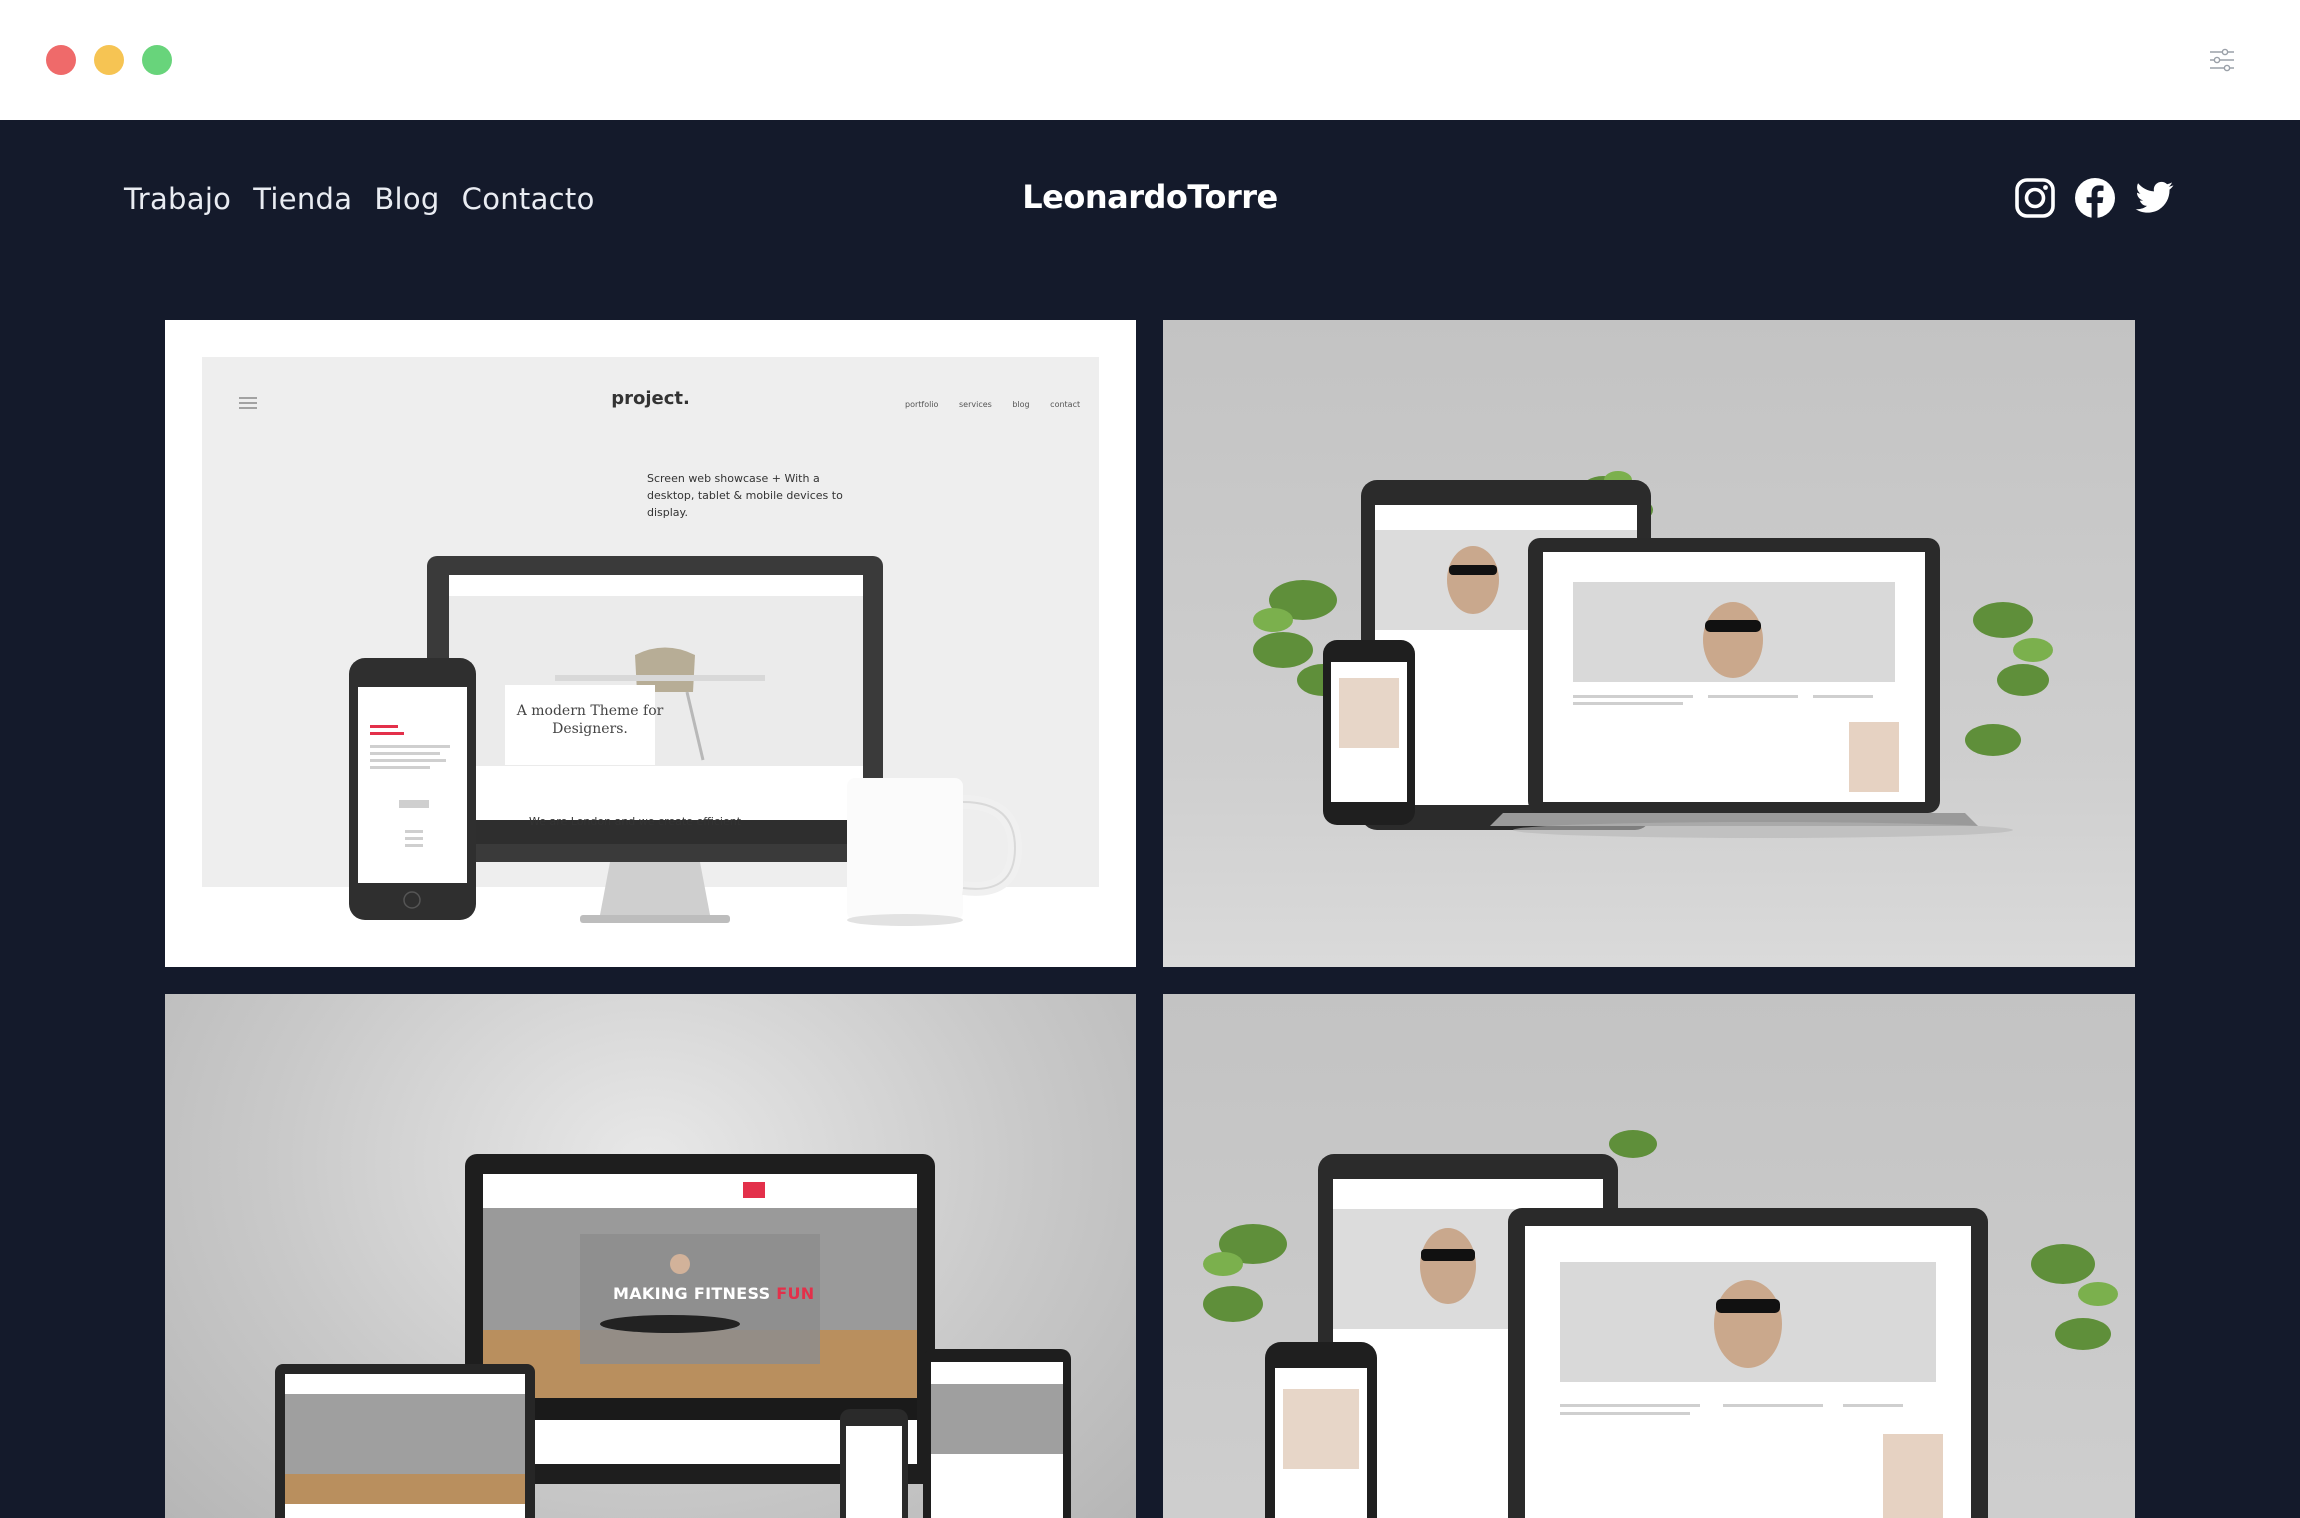 The height and width of the screenshot is (1518, 2300). What do you see at coordinates (590, 720) in the screenshot?
I see `project-card-text: A modern Theme for Designers.` at bounding box center [590, 720].